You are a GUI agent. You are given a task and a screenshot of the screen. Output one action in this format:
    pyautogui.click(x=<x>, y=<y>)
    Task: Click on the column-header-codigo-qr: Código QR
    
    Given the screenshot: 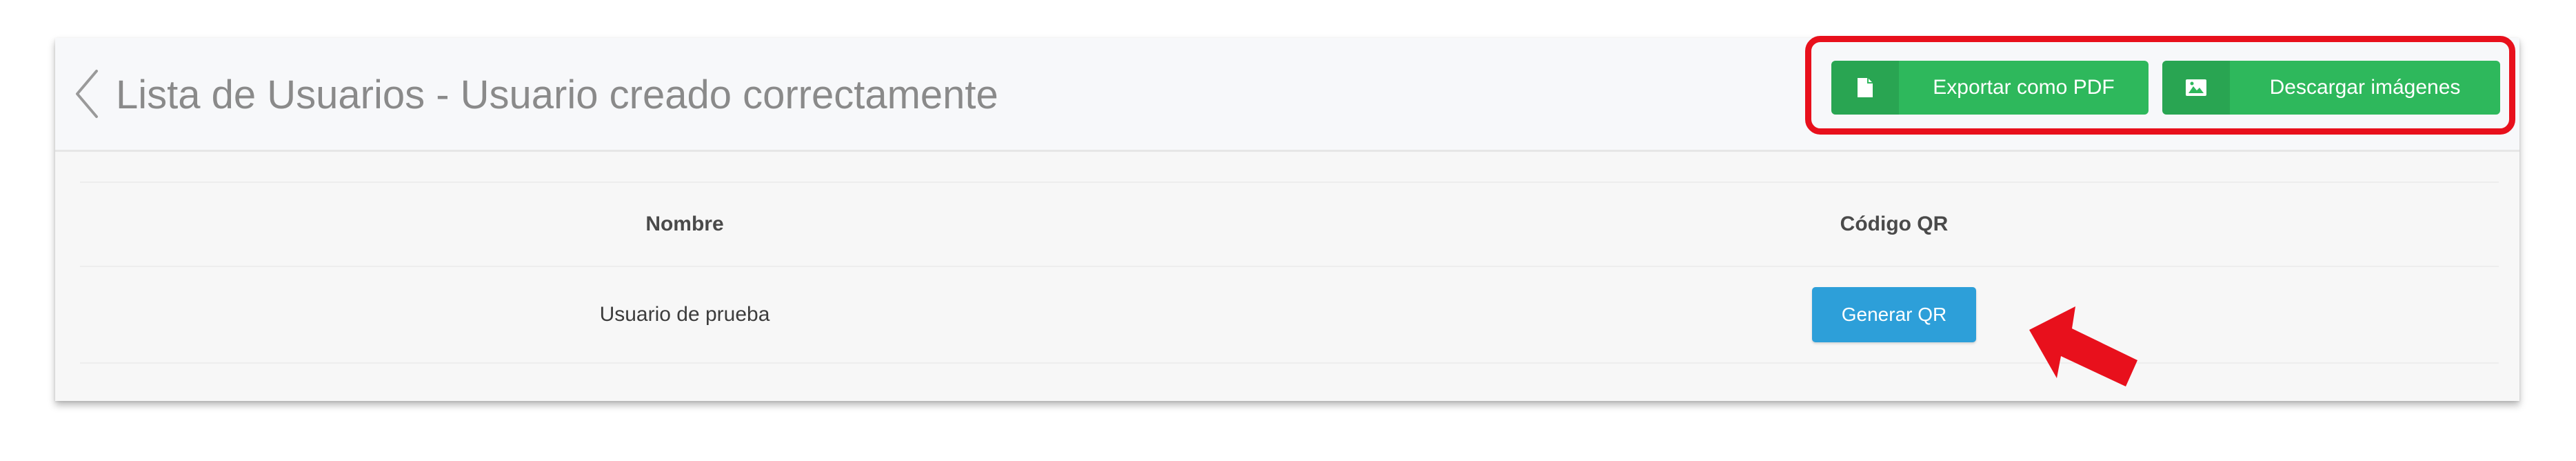 What is the action you would take?
    pyautogui.click(x=1894, y=224)
    